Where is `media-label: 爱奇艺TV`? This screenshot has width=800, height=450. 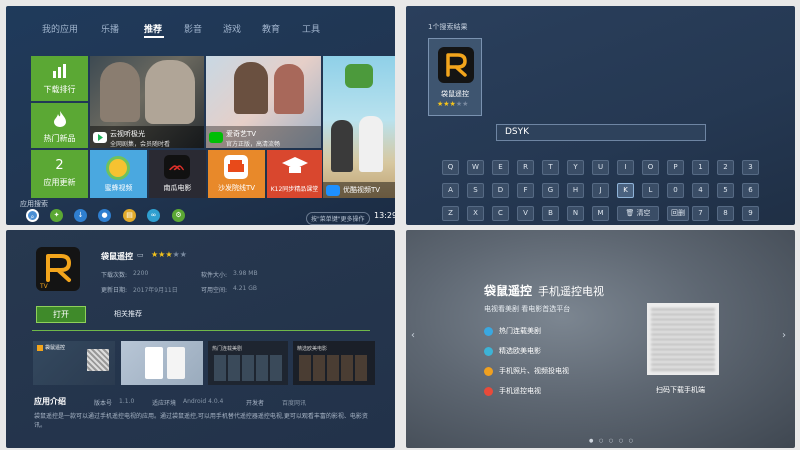
media-label: 爱奇艺TV is located at coordinates (241, 134).